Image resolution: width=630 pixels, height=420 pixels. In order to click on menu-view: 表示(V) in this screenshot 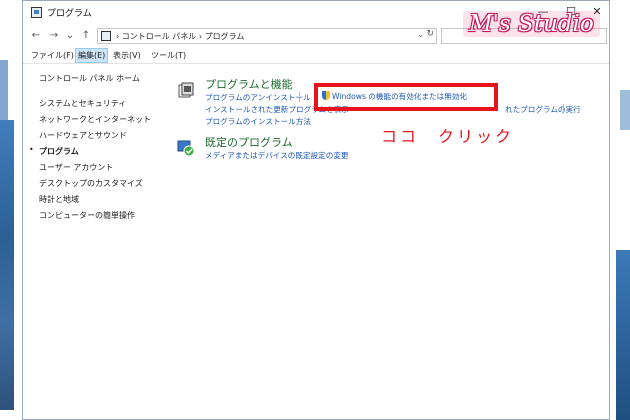, I will do `click(127, 55)`.